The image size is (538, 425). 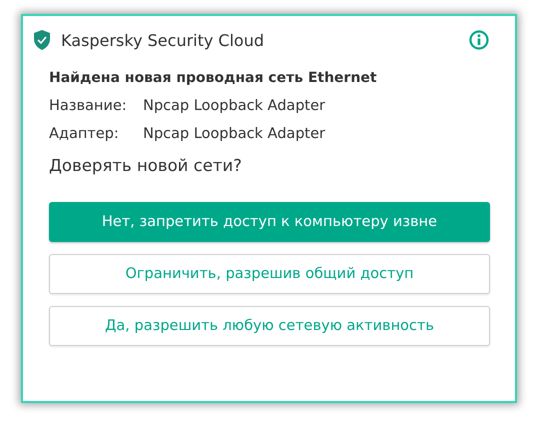 What do you see at coordinates (269, 222) in the screenshot?
I see `block-access-button: Нет, запретить доступ к компьютеру извне` at bounding box center [269, 222].